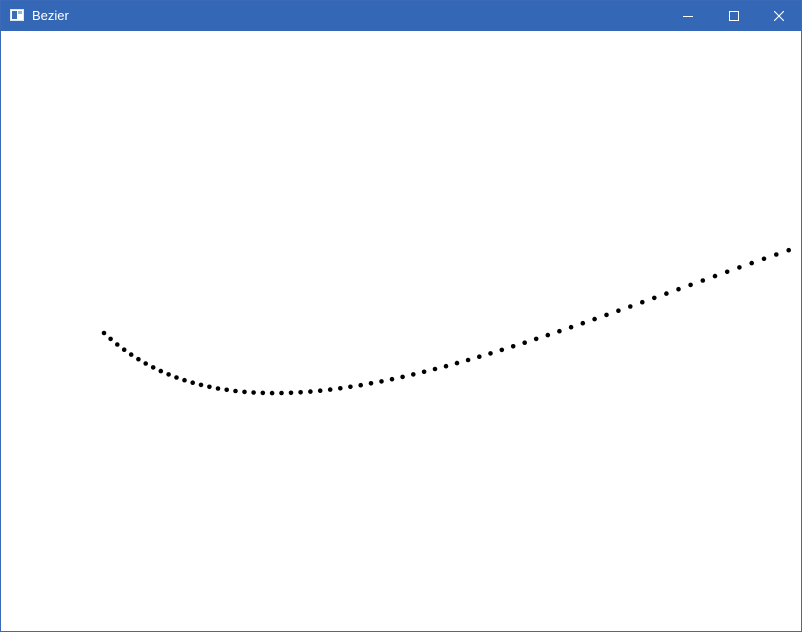 Image resolution: width=802 pixels, height=632 pixels. I want to click on maximize-icon, so click(734, 16).